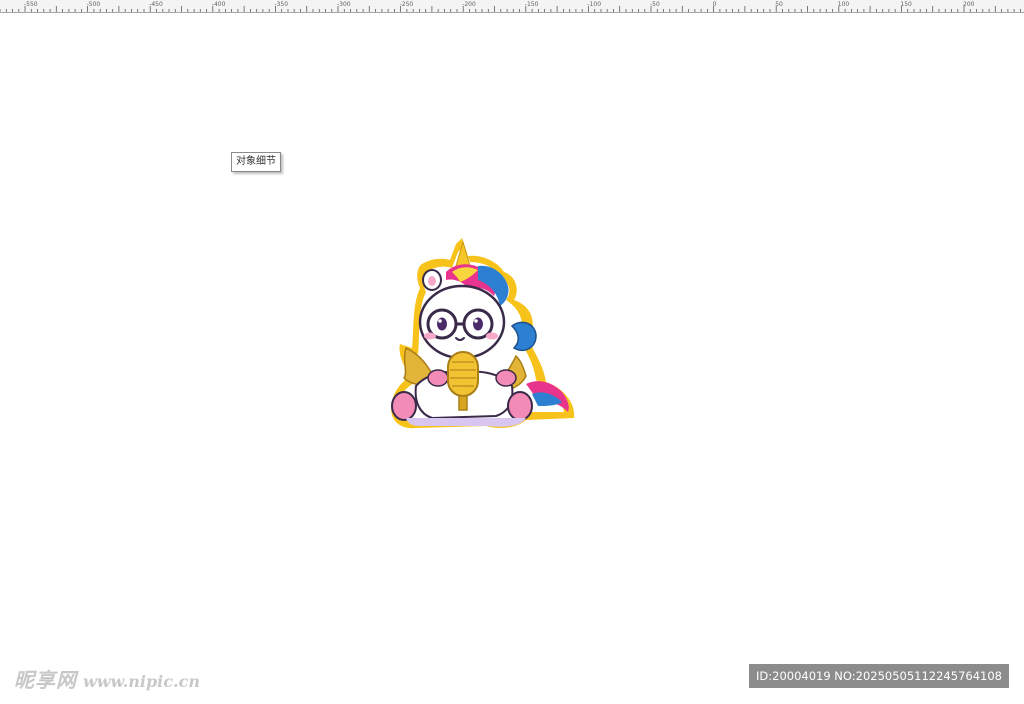  What do you see at coordinates (156, 4) in the screenshot?
I see `ruler-tick-label: -450` at bounding box center [156, 4].